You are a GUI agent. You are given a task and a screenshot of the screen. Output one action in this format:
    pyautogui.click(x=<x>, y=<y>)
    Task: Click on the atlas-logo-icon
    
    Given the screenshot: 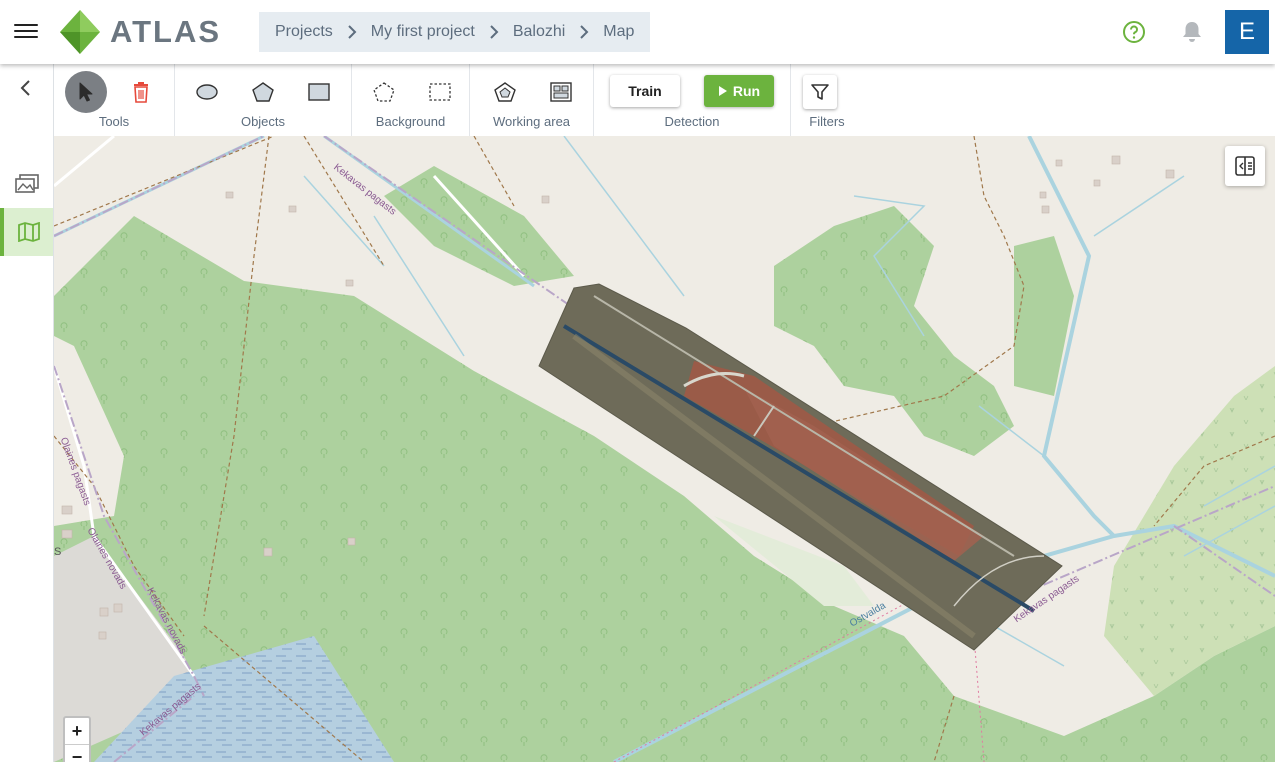 What is the action you would take?
    pyautogui.click(x=80, y=32)
    